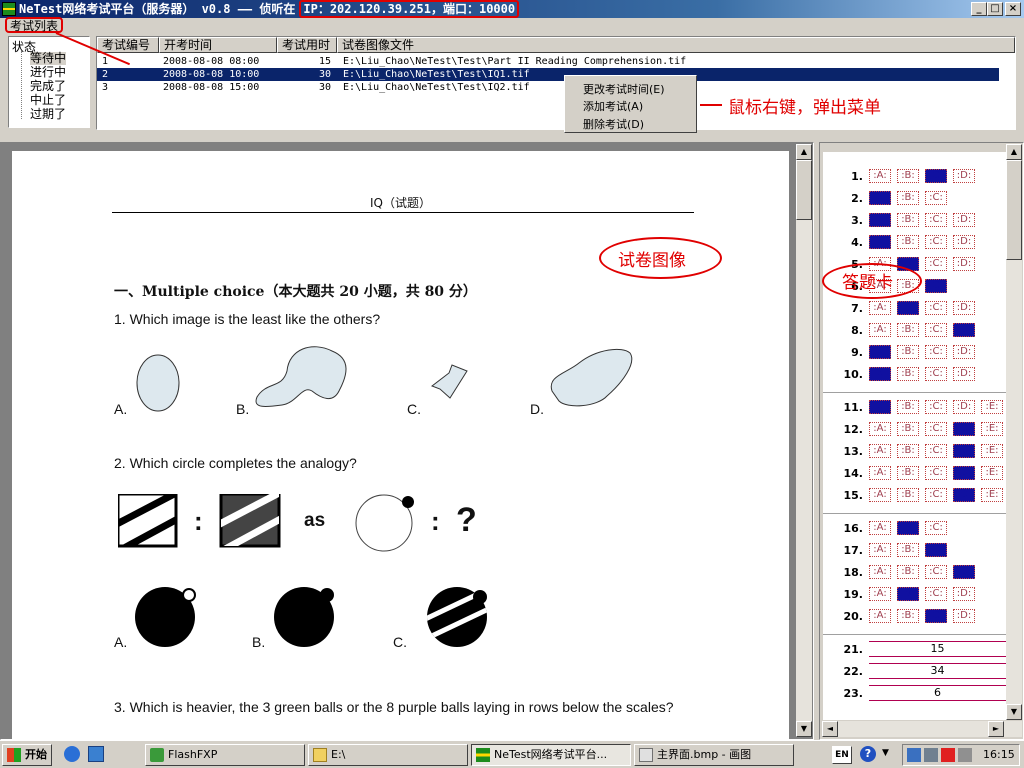 The height and width of the screenshot is (768, 1024). Describe the element at coordinates (804, 152) in the screenshot. I see `scroll-up-button: ▲` at that location.